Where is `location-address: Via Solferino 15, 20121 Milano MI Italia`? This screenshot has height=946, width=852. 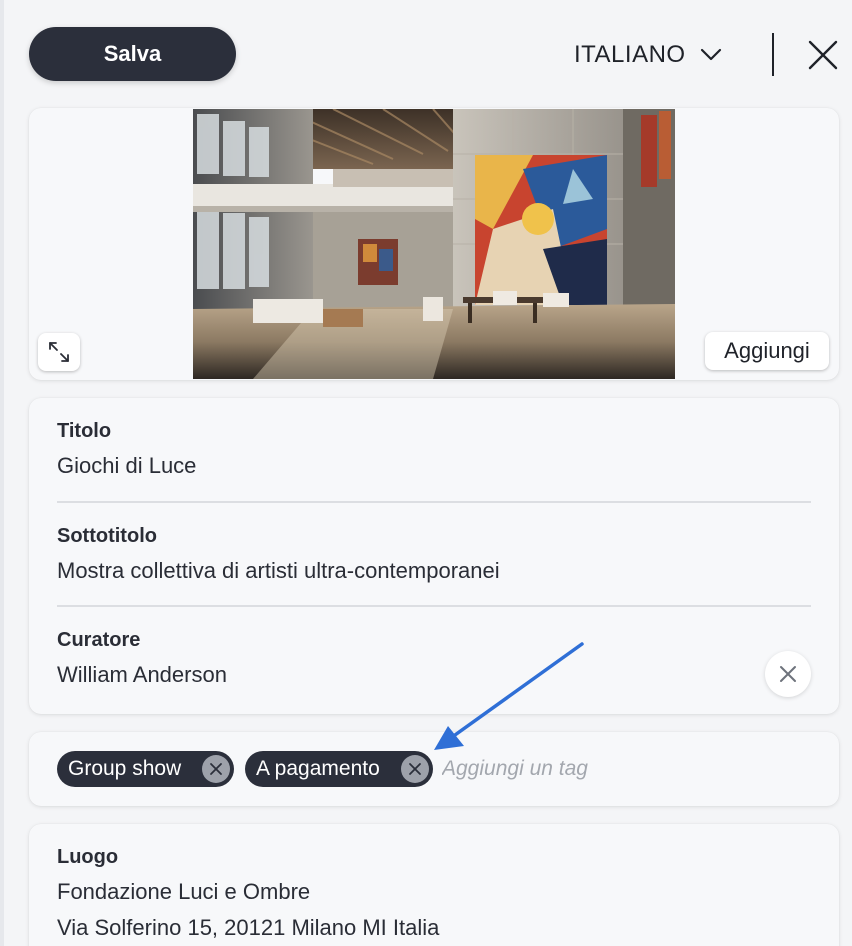
location-address: Via Solferino 15, 20121 Milano MI Italia is located at coordinates (434, 928).